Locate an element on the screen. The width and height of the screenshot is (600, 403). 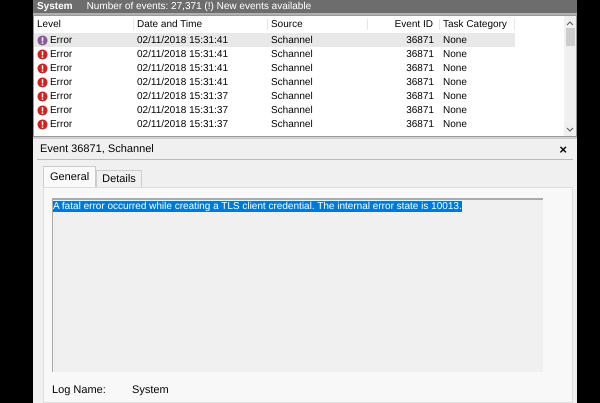
column-header: Date and Time is located at coordinates (201, 24).